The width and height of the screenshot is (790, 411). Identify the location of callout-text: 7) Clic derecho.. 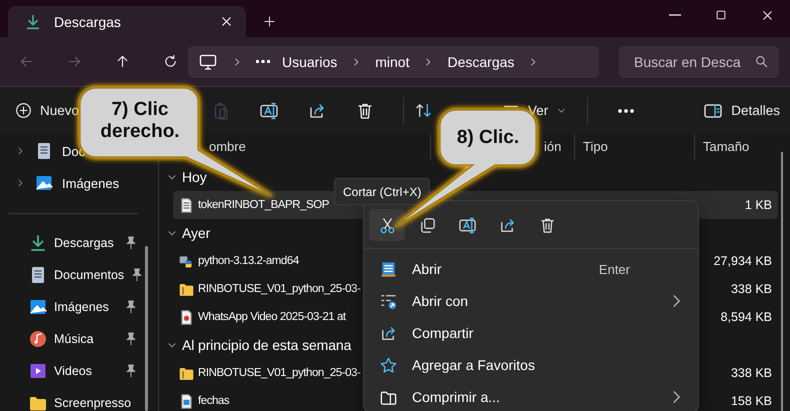
(140, 121).